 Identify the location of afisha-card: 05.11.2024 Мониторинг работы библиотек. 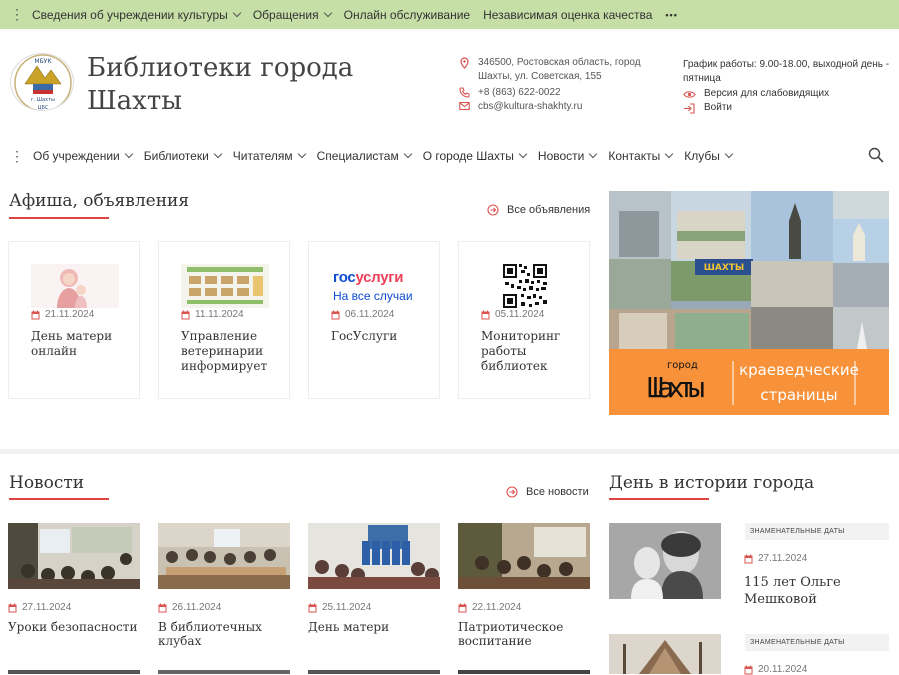
(524, 320).